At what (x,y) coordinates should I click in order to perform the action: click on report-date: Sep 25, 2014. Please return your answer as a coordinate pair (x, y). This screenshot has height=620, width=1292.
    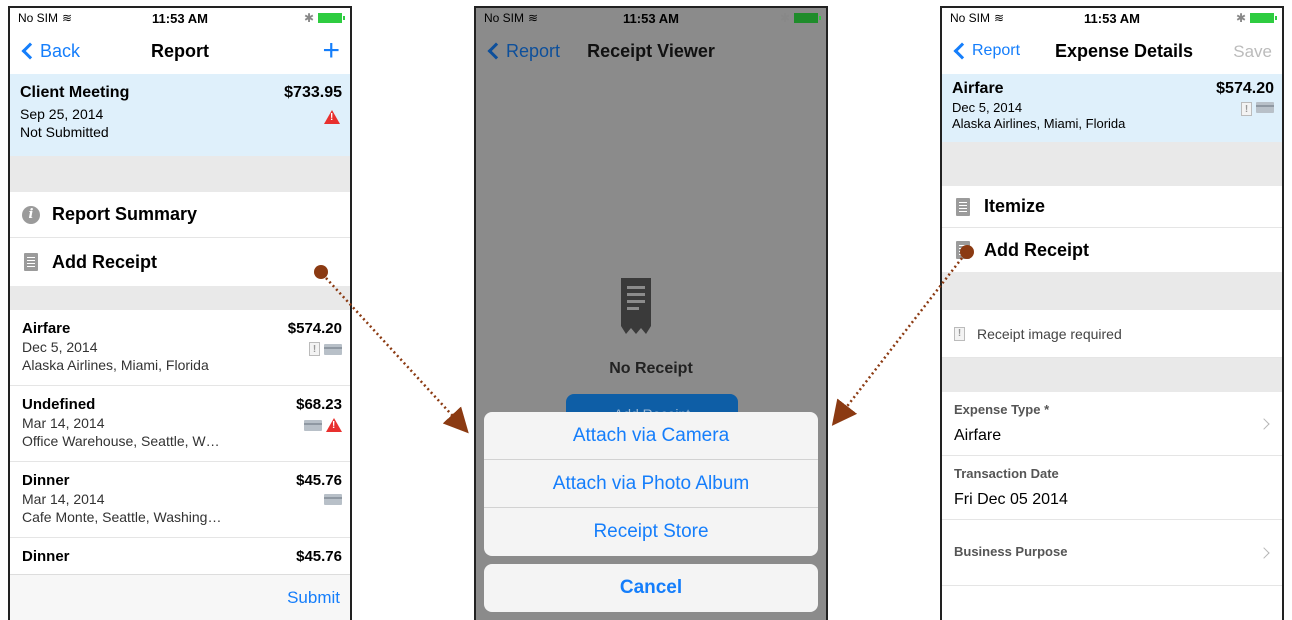
    Looking at the image, I should click on (62, 114).